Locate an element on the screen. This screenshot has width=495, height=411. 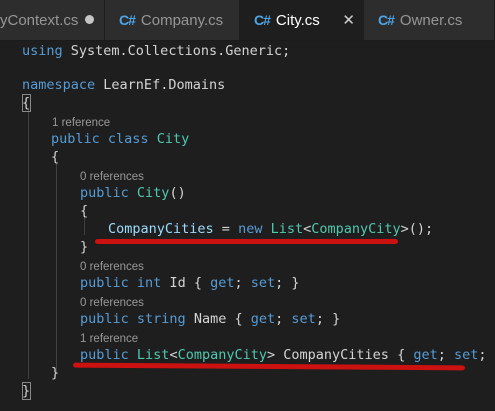
code-line-namespace: namespace LearnEf.Domains is located at coordinates (258, 85).